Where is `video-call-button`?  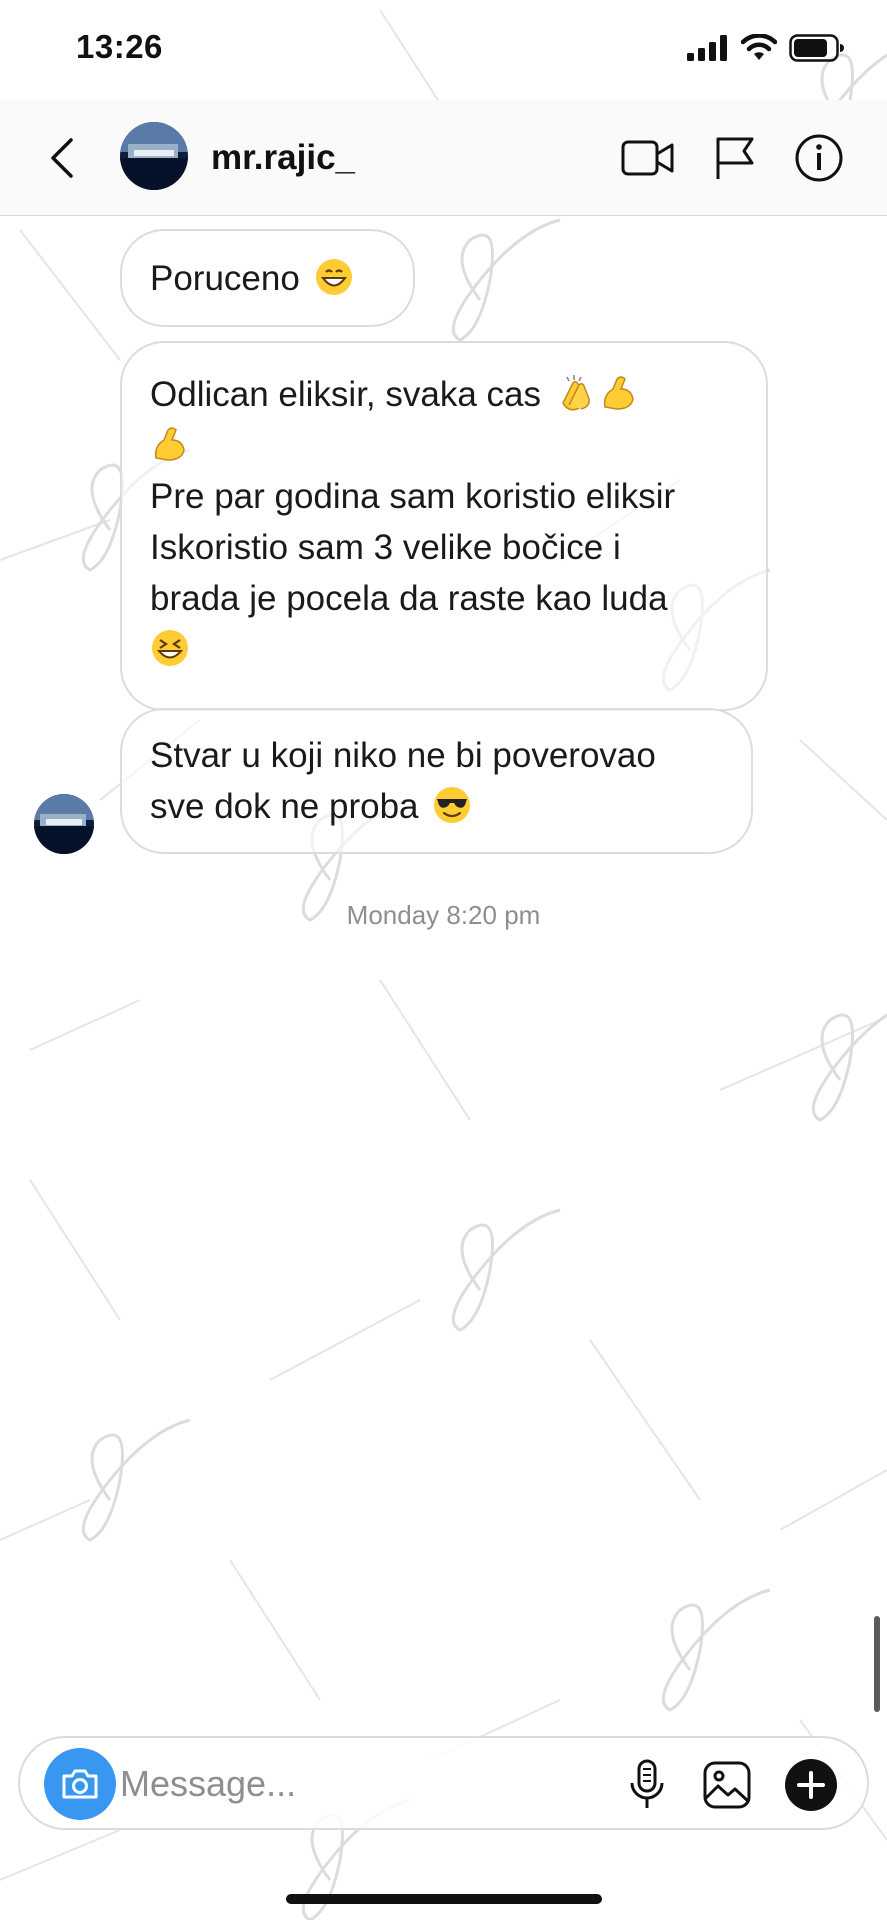
video-call-button is located at coordinates (648, 158).